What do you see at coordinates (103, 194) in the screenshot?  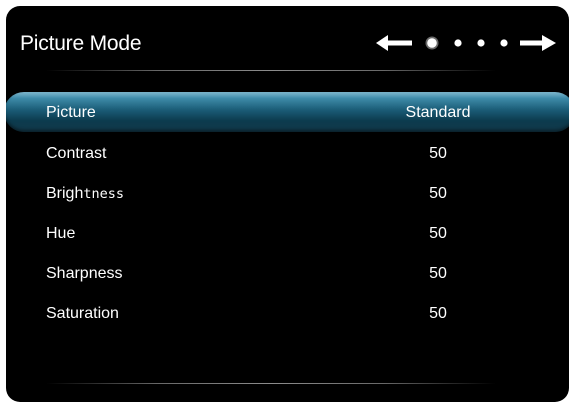 I see `setting-label-brightness-tail: tness` at bounding box center [103, 194].